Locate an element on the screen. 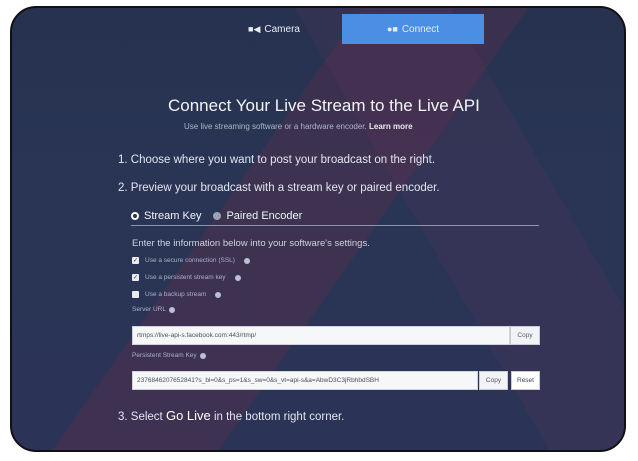 The width and height of the screenshot is (638, 461). server-url-copy-button: Copy is located at coordinates (525, 335).